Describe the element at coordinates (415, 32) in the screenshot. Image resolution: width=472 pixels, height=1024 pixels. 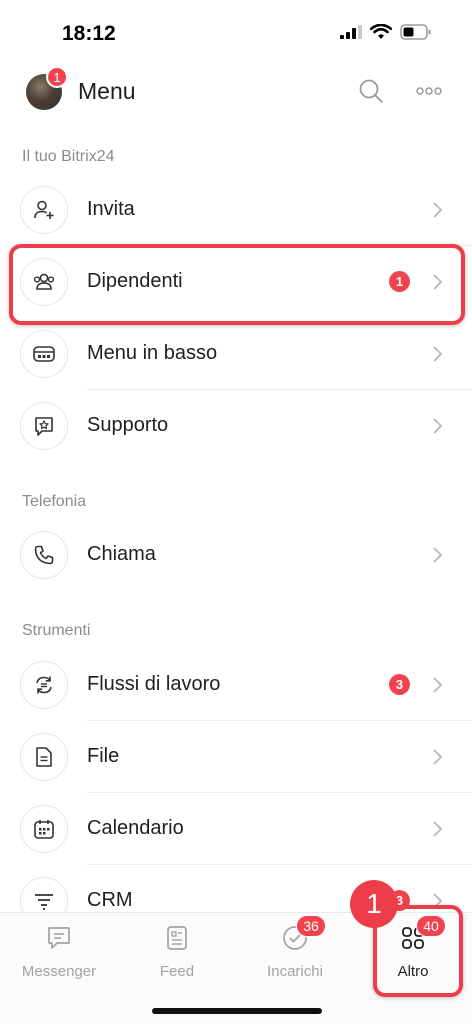
I see `battery-icon` at that location.